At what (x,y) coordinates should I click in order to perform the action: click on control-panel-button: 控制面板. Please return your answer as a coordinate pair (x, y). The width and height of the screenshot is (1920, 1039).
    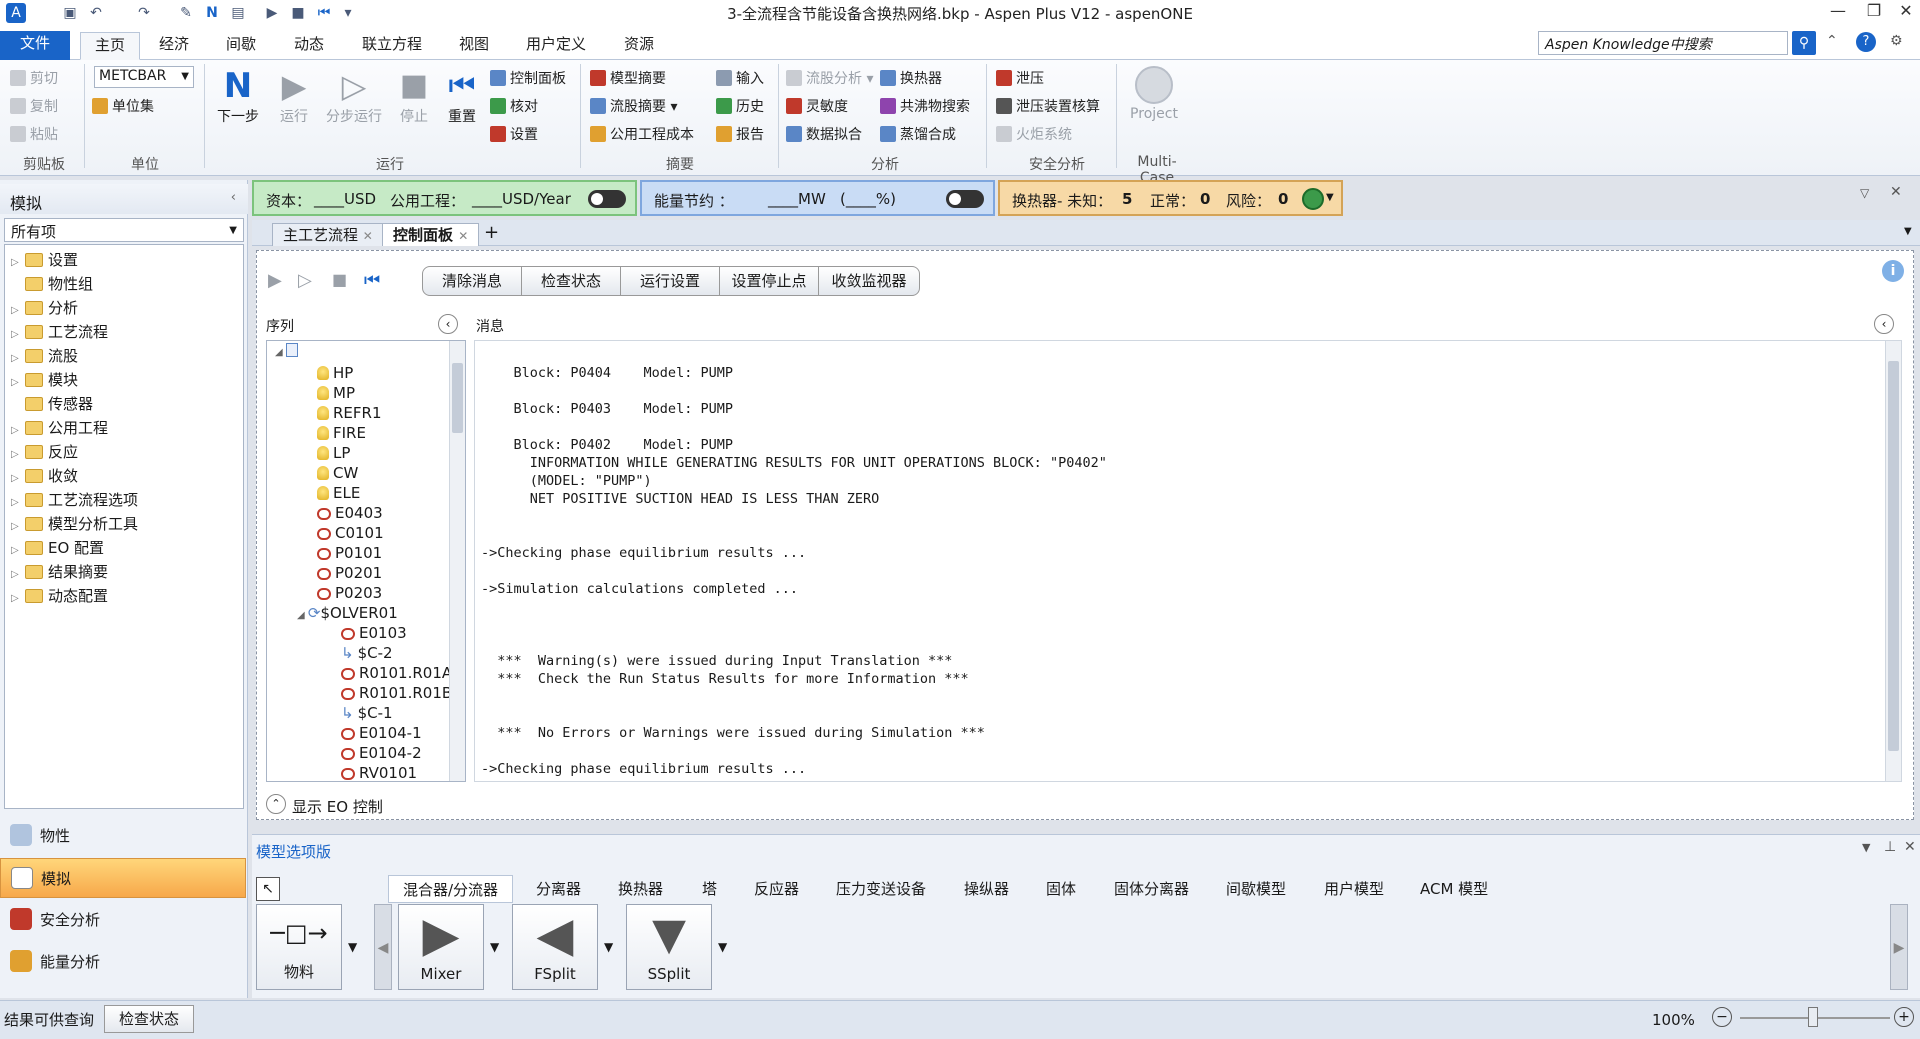
    Looking at the image, I should click on (528, 78).